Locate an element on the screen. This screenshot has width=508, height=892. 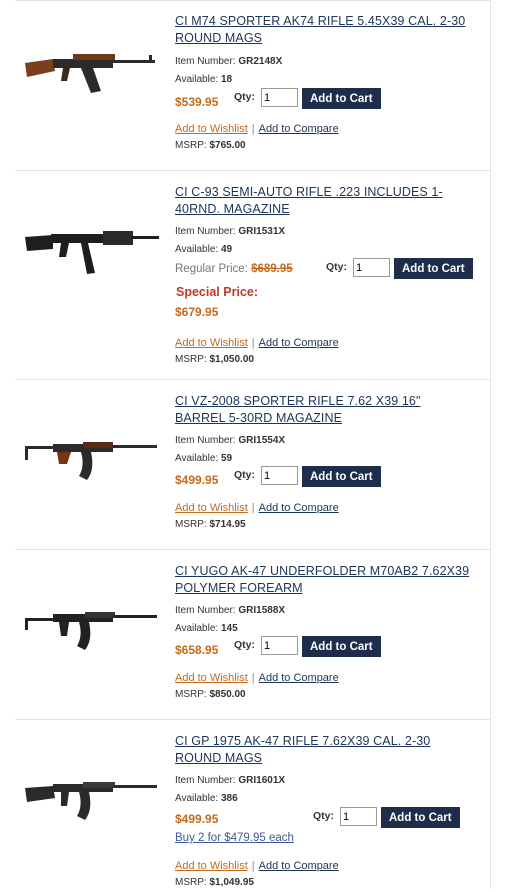
product-price: $658.95 is located at coordinates (197, 650).